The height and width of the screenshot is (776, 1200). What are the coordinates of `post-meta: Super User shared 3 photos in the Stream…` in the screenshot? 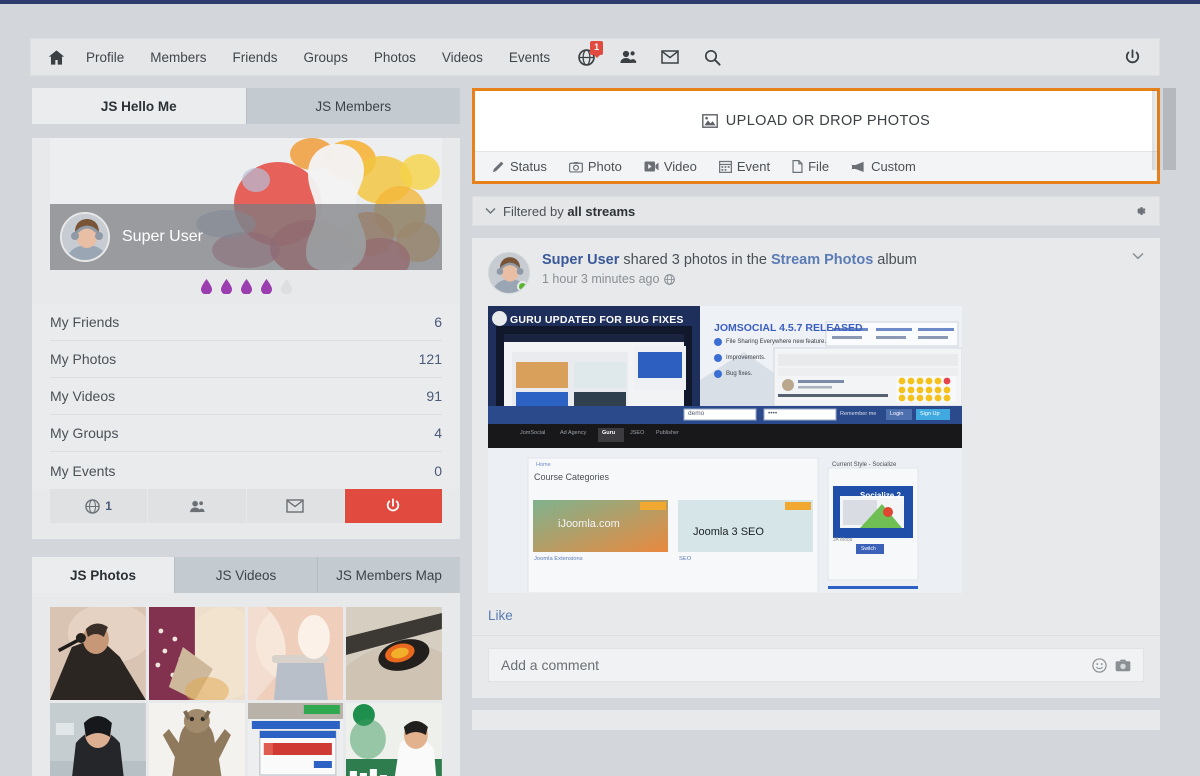 It's located at (729, 273).